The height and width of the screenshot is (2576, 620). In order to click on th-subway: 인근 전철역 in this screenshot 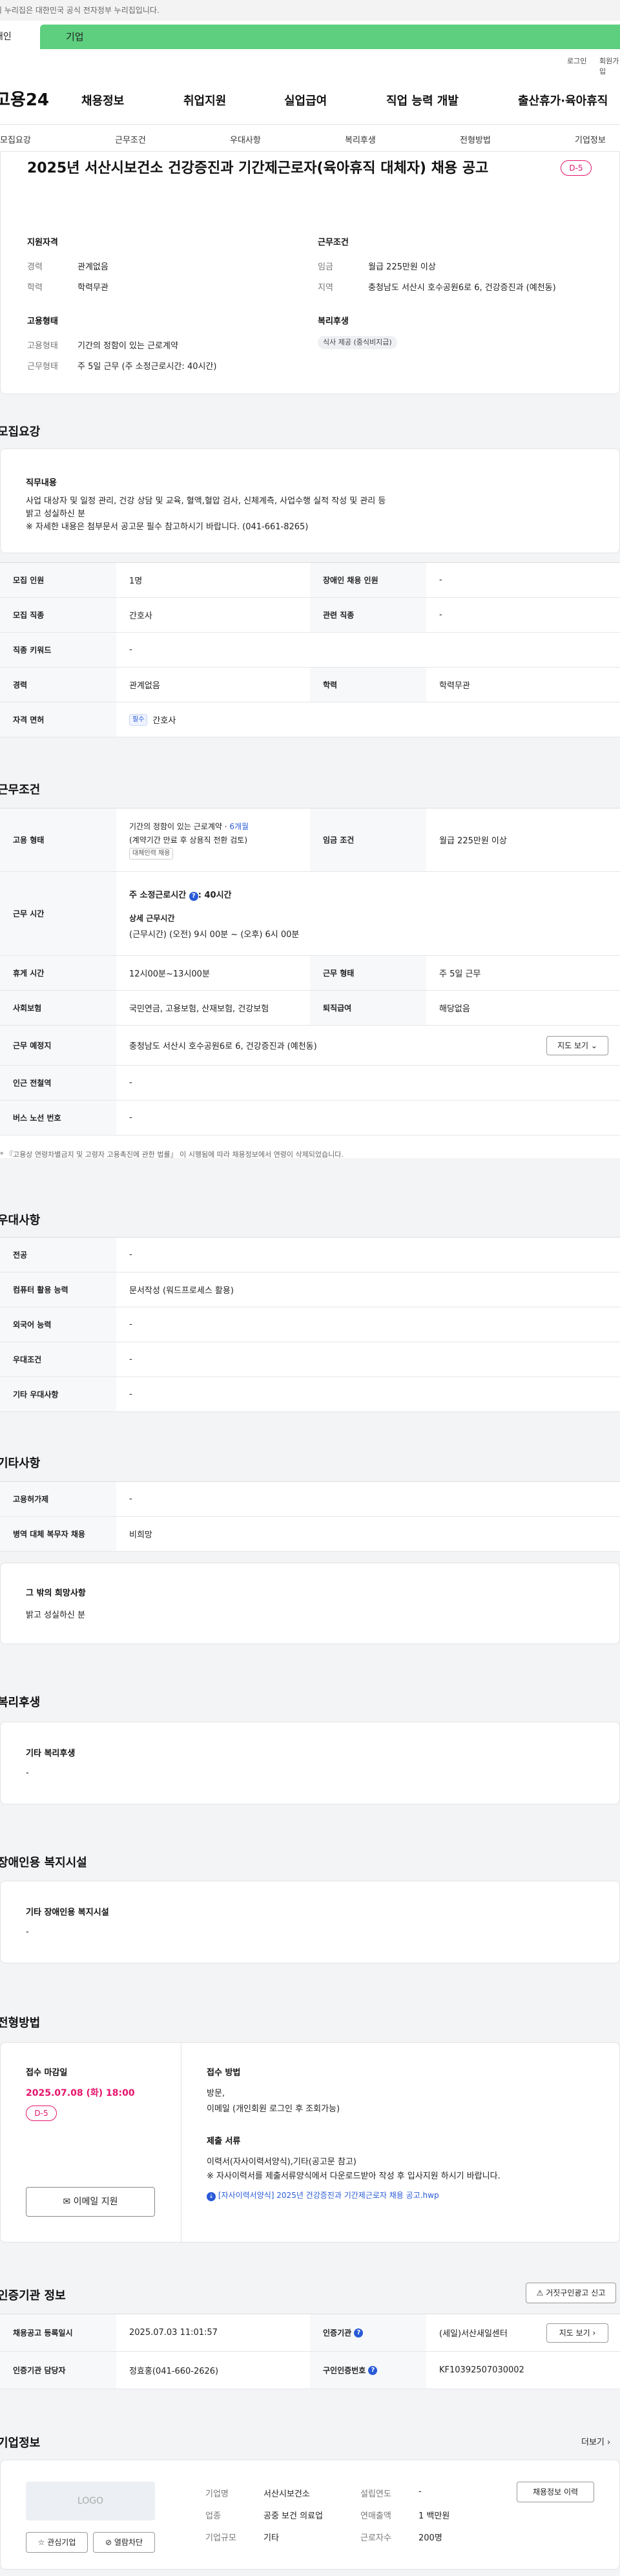, I will do `click(58, 1083)`.